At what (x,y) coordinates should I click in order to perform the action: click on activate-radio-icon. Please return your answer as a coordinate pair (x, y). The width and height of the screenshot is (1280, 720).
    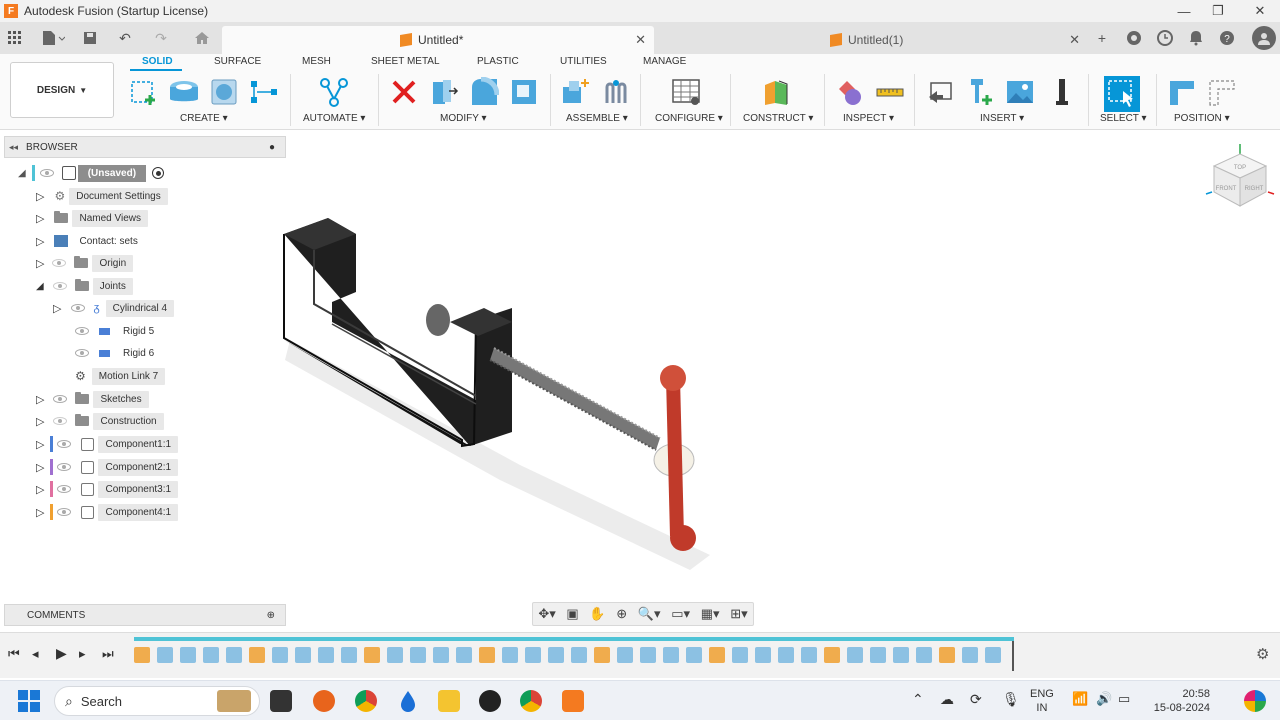
    Looking at the image, I should click on (158, 173).